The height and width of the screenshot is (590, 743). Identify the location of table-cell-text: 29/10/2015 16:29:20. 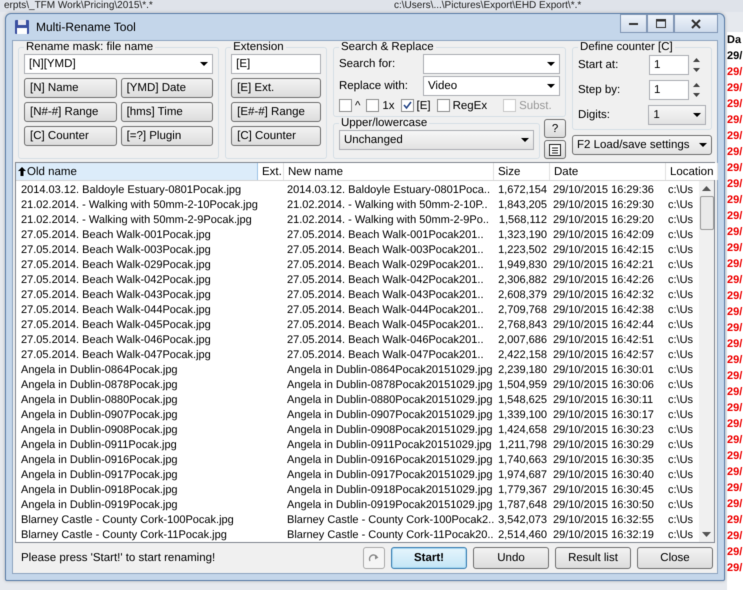
(603, 220).